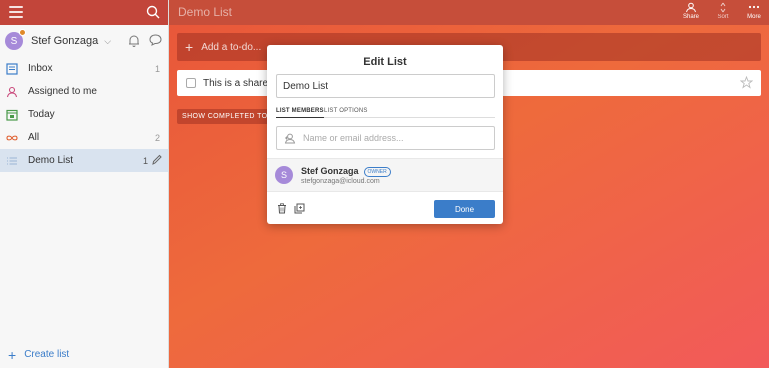  Describe the element at coordinates (41, 114) in the screenshot. I see `sidebar-item-label: Today` at that location.